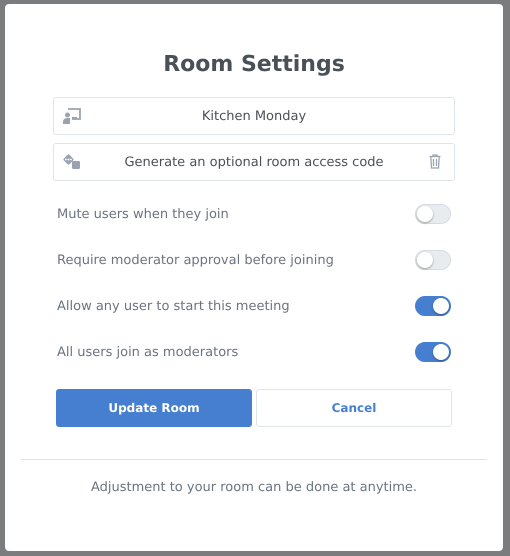 This screenshot has width=510, height=556. What do you see at coordinates (254, 116) in the screenshot?
I see `room-name-field: Kitchen Monday` at bounding box center [254, 116].